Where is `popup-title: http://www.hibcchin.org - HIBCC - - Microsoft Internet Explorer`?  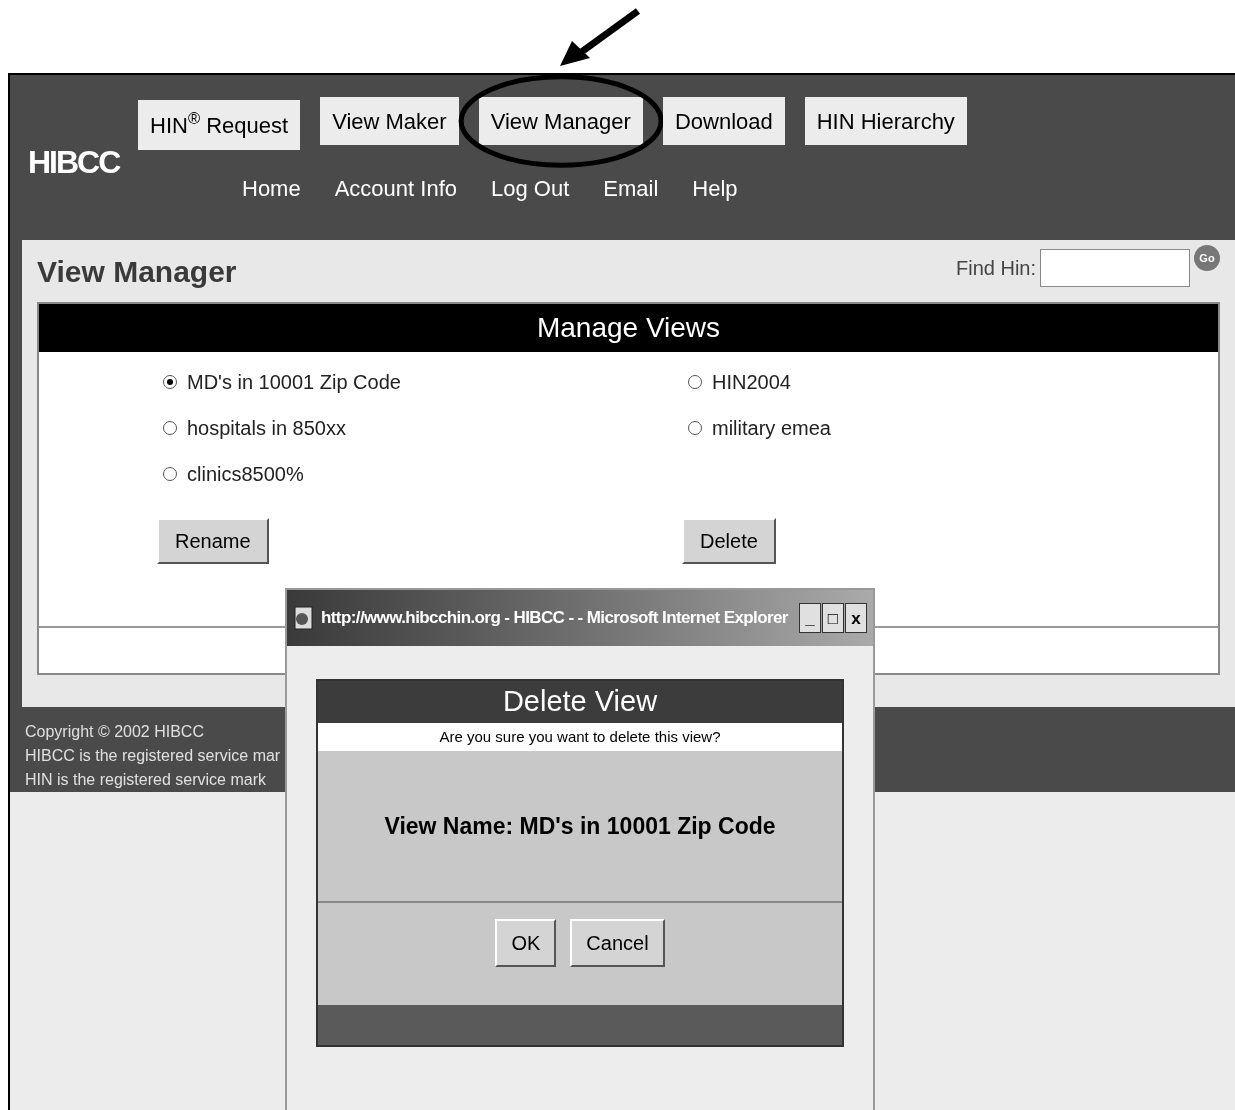 popup-title: http://www.hibcchin.org - HIBCC - - Microsoft Internet Explorer is located at coordinates (555, 618).